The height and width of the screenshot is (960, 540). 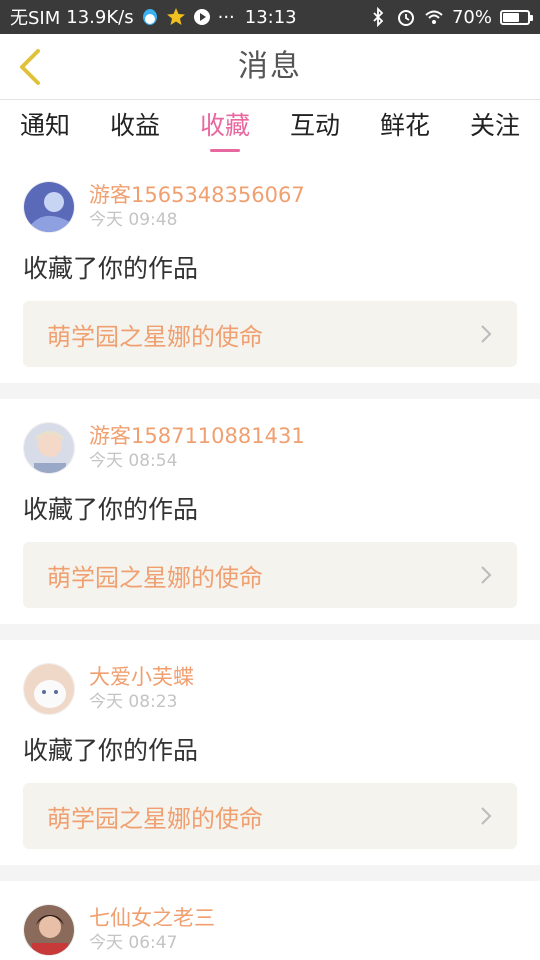 I want to click on star-app-icon, so click(x=175, y=16).